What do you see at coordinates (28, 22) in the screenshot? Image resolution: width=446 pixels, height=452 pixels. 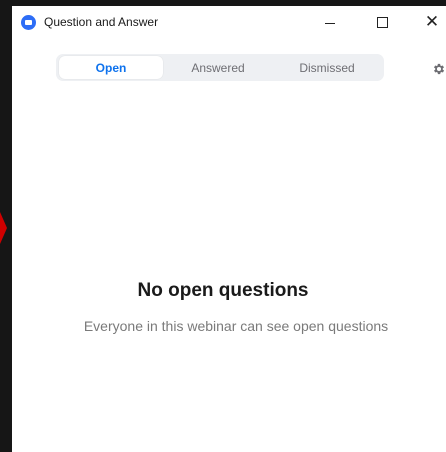 I see `zoom-logo-icon` at bounding box center [28, 22].